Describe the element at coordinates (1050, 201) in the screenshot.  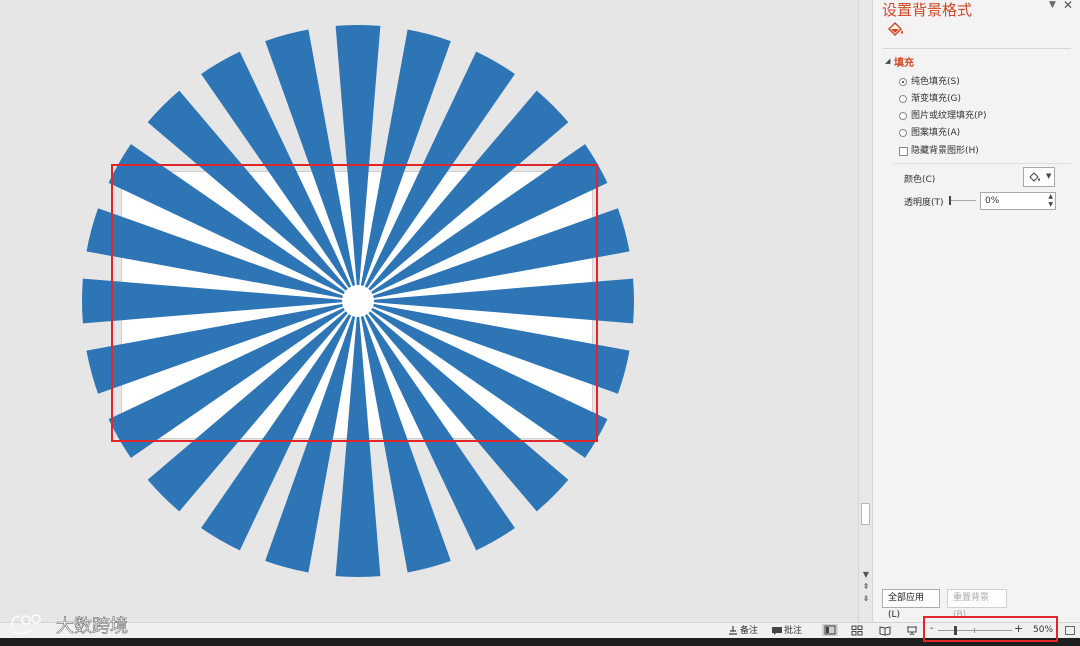
I see `spinner-arrows-icon: ▲ ▼` at that location.